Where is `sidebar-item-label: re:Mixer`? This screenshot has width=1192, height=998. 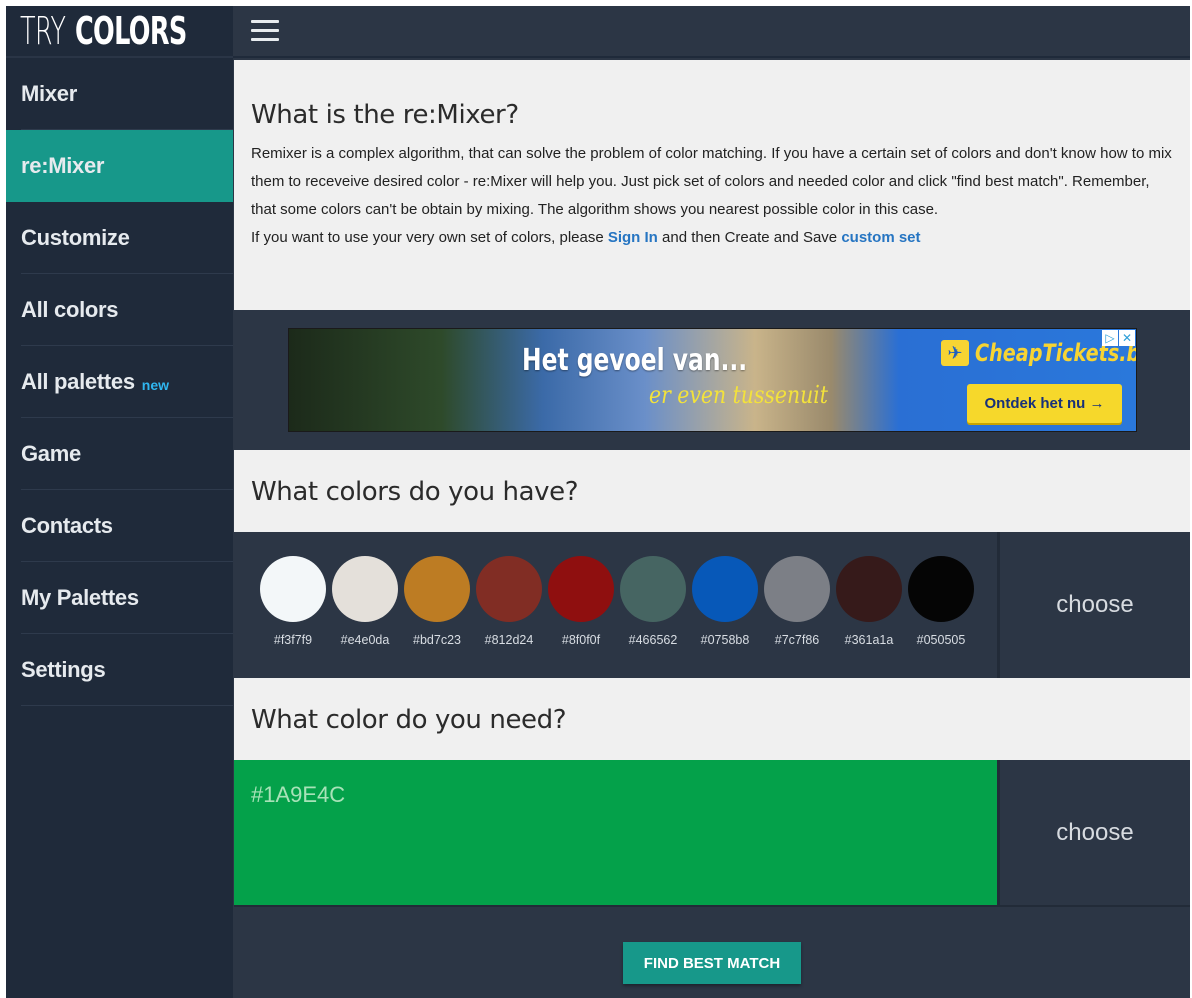 sidebar-item-label: re:Mixer is located at coordinates (63, 165).